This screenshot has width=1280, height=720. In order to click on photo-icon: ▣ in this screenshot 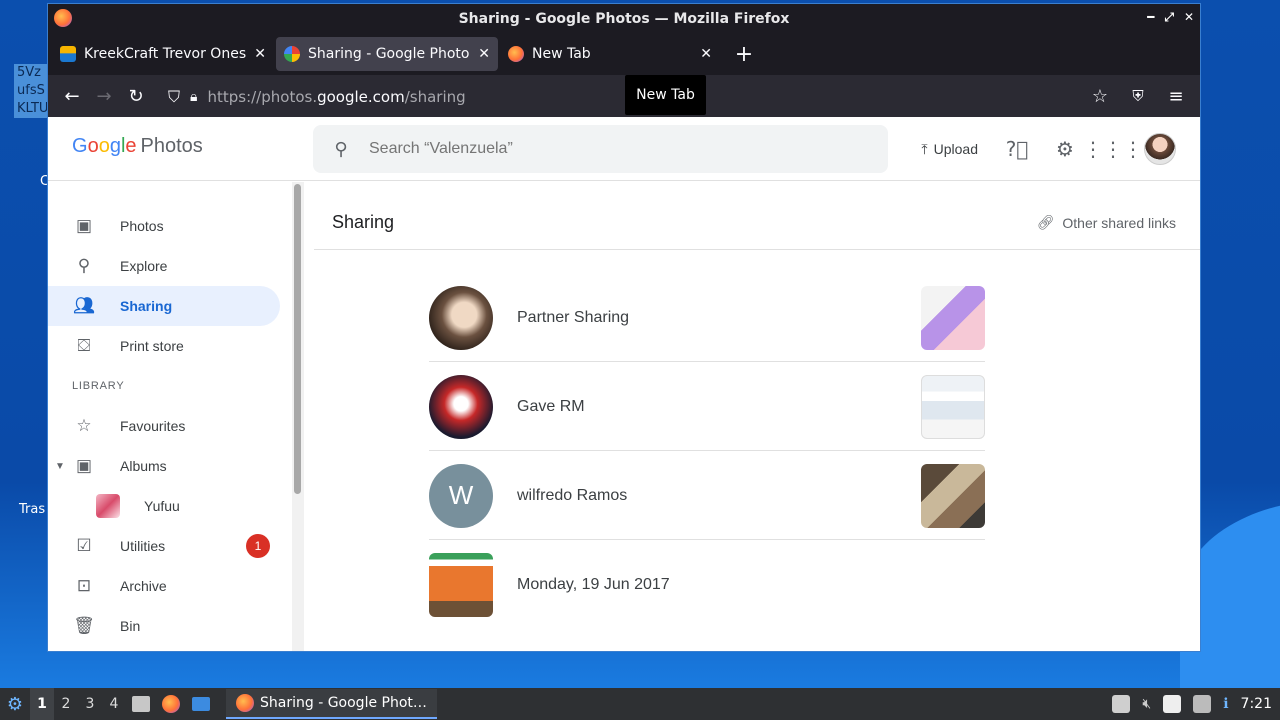, I will do `click(84, 225)`.